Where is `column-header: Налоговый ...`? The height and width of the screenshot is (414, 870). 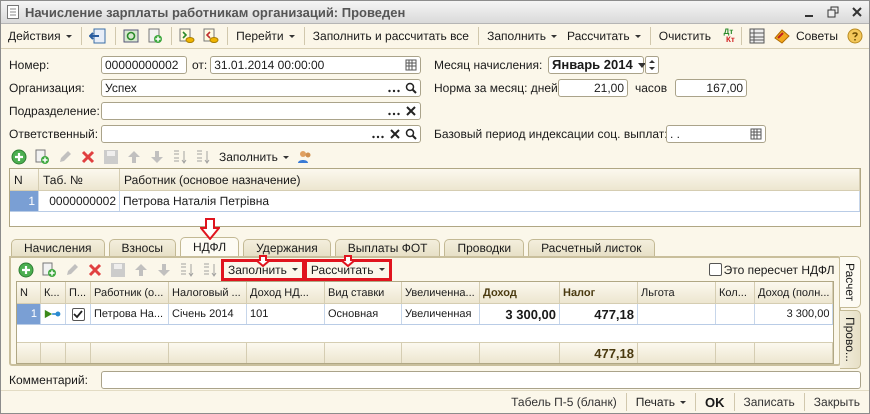
column-header: Налоговый ... is located at coordinates (208, 292).